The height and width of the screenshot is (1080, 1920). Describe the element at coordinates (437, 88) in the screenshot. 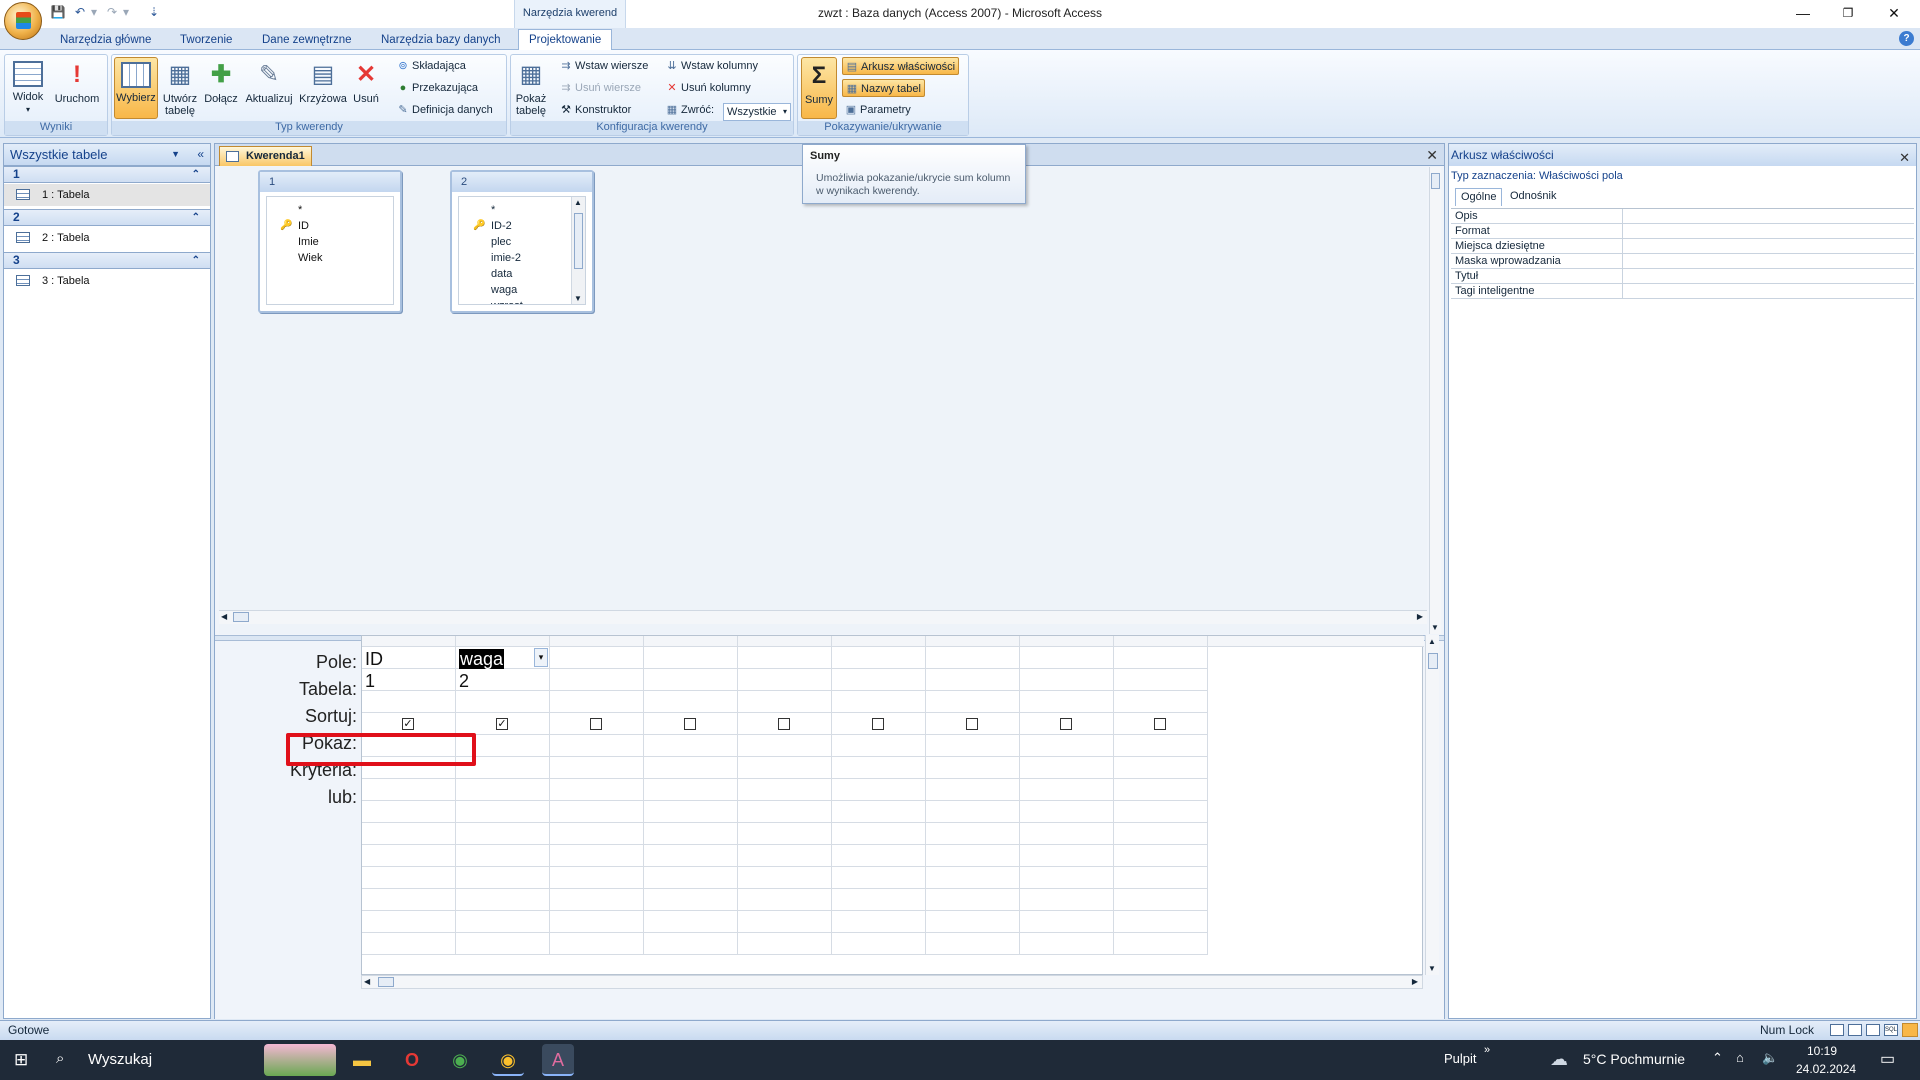

I see `pass-through-button: ● Przekazująca` at that location.